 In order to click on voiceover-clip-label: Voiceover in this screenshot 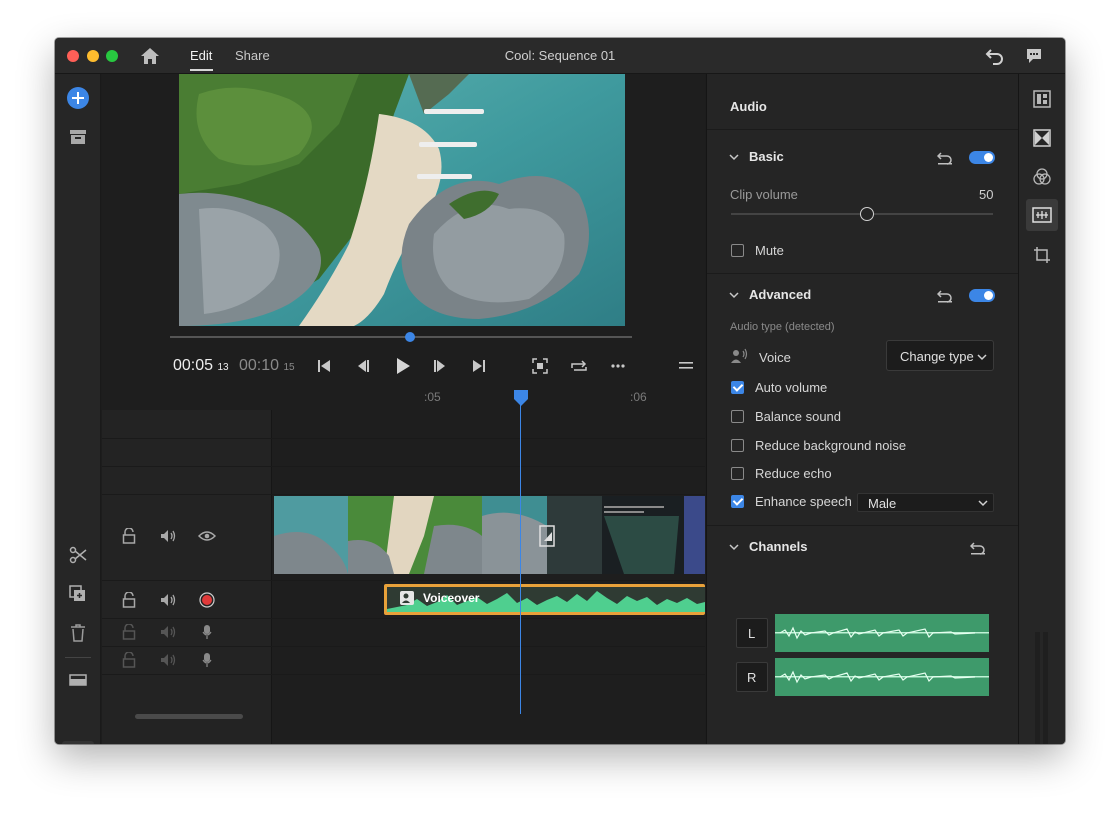, I will do `click(451, 598)`.